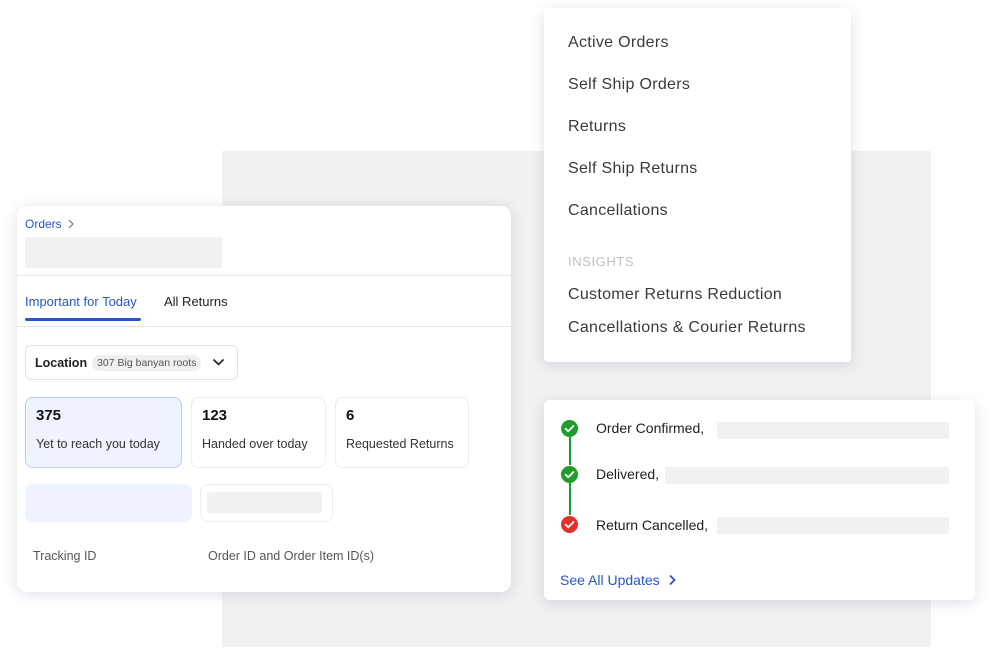  I want to click on breadcrumb: Orders, so click(50, 224).